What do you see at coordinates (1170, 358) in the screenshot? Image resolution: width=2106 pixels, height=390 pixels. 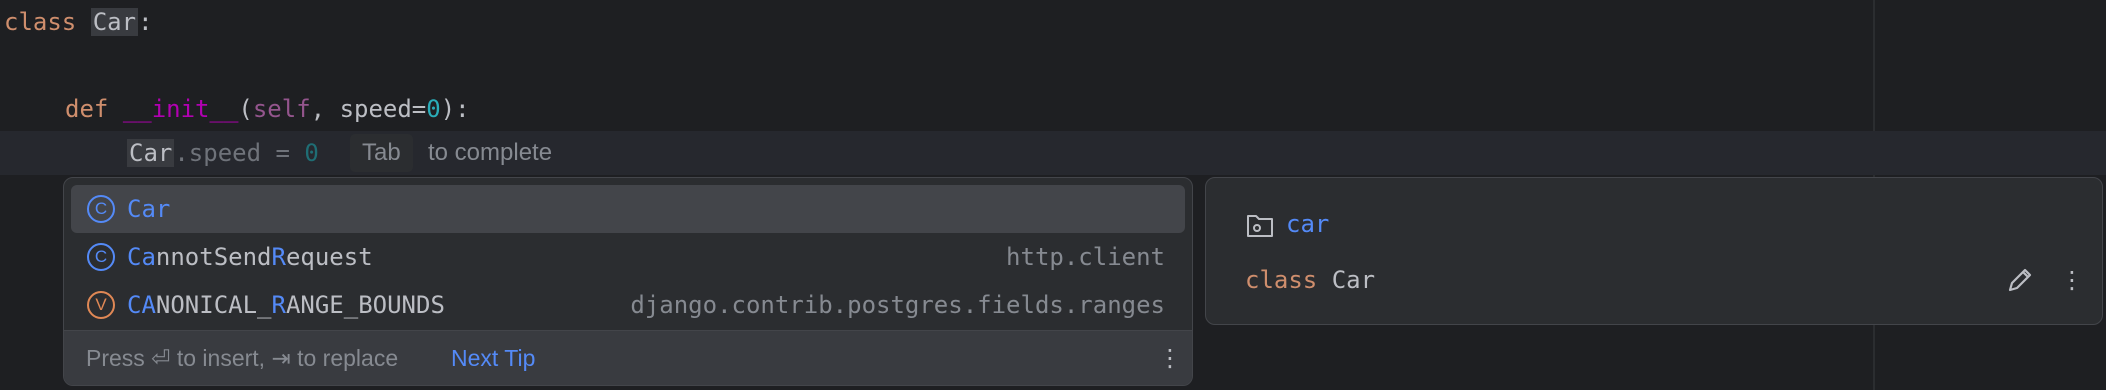 I see `more-options-icon: ⋮` at bounding box center [1170, 358].